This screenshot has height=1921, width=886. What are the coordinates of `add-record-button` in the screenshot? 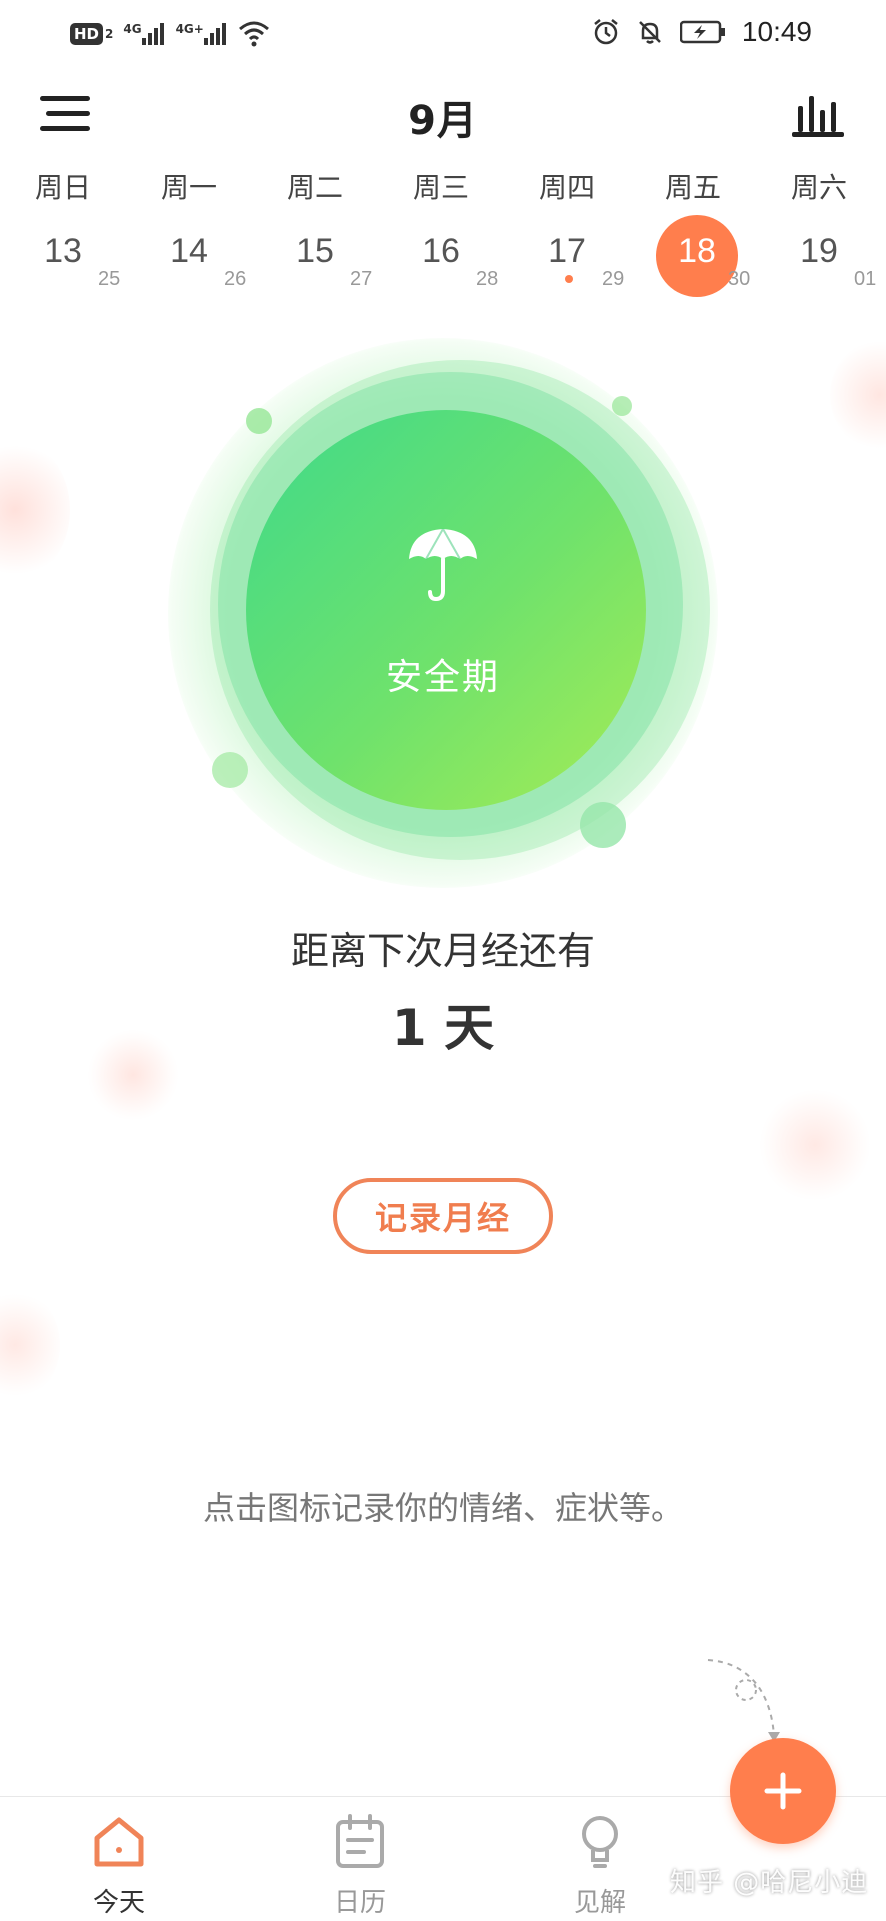 It's located at (783, 1791).